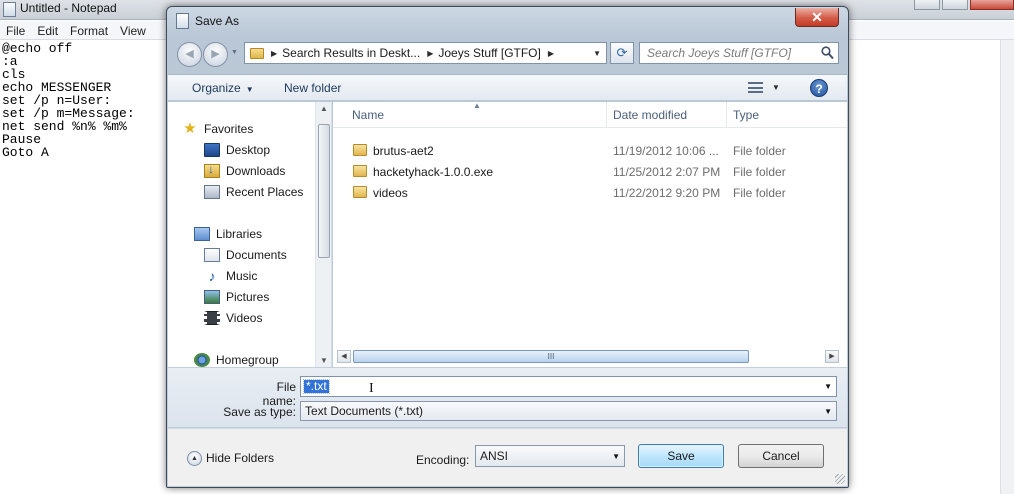  I want to click on forward-button: ▶, so click(215, 54).